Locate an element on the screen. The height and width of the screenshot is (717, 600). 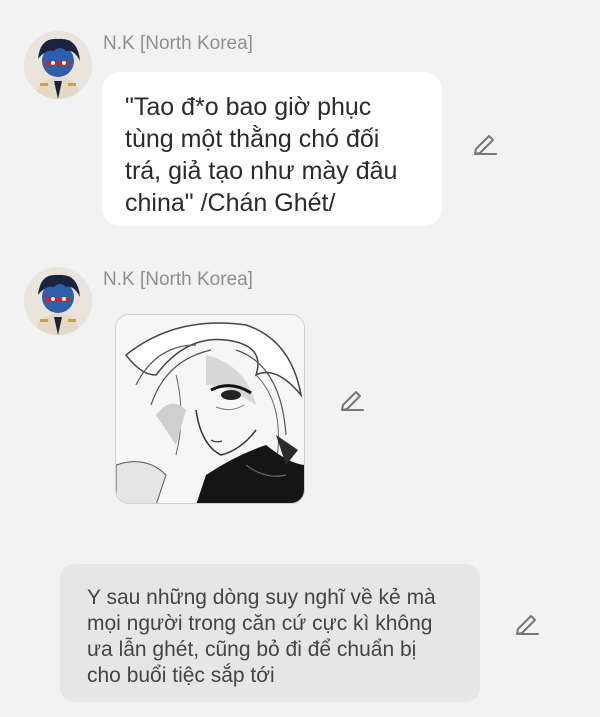
narration-line: cho buổi tiệc sắp tới is located at coordinates (181, 675).